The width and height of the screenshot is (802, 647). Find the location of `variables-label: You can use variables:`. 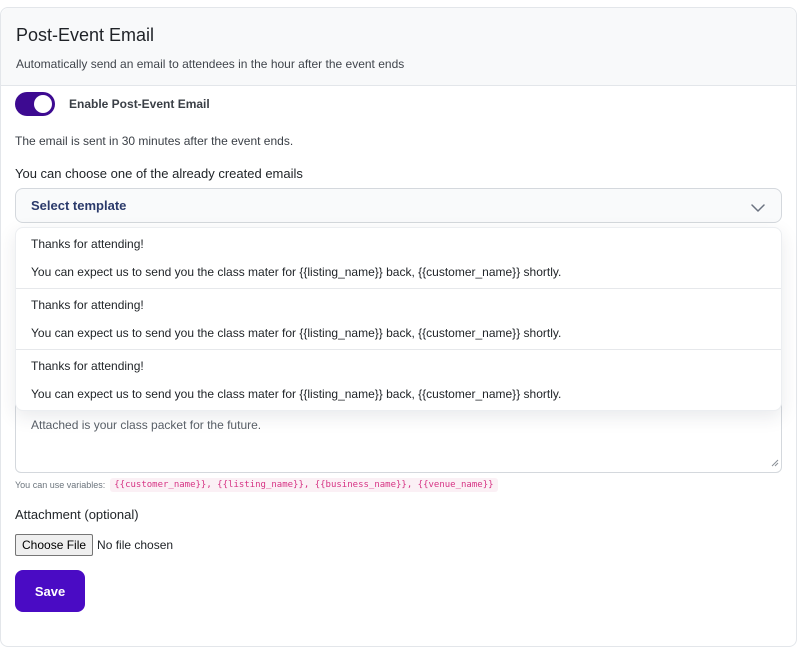

variables-label: You can use variables: is located at coordinates (60, 485).